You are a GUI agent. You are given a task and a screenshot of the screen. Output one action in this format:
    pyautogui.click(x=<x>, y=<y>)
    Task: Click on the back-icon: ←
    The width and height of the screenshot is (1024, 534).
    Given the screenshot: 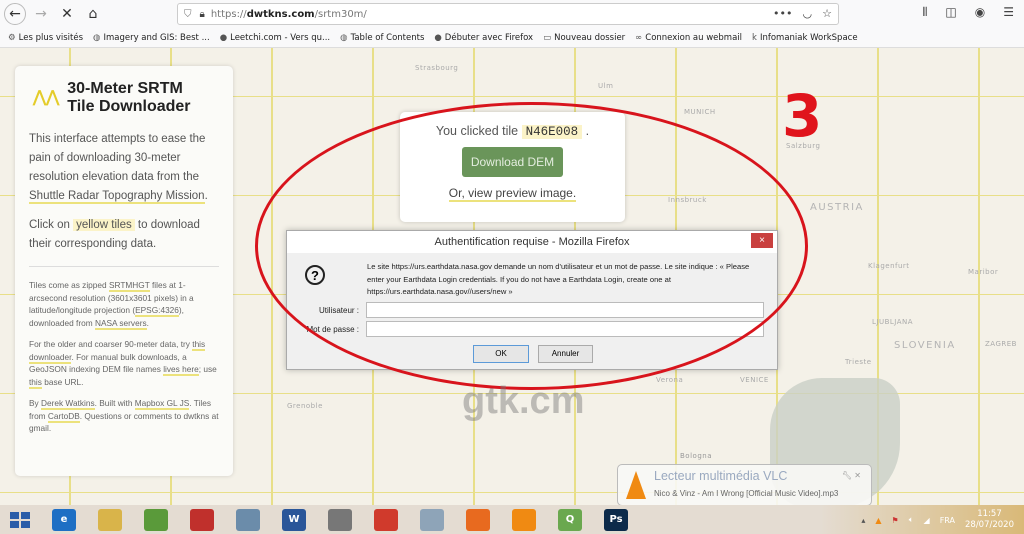 What is the action you would take?
    pyautogui.click(x=15, y=14)
    